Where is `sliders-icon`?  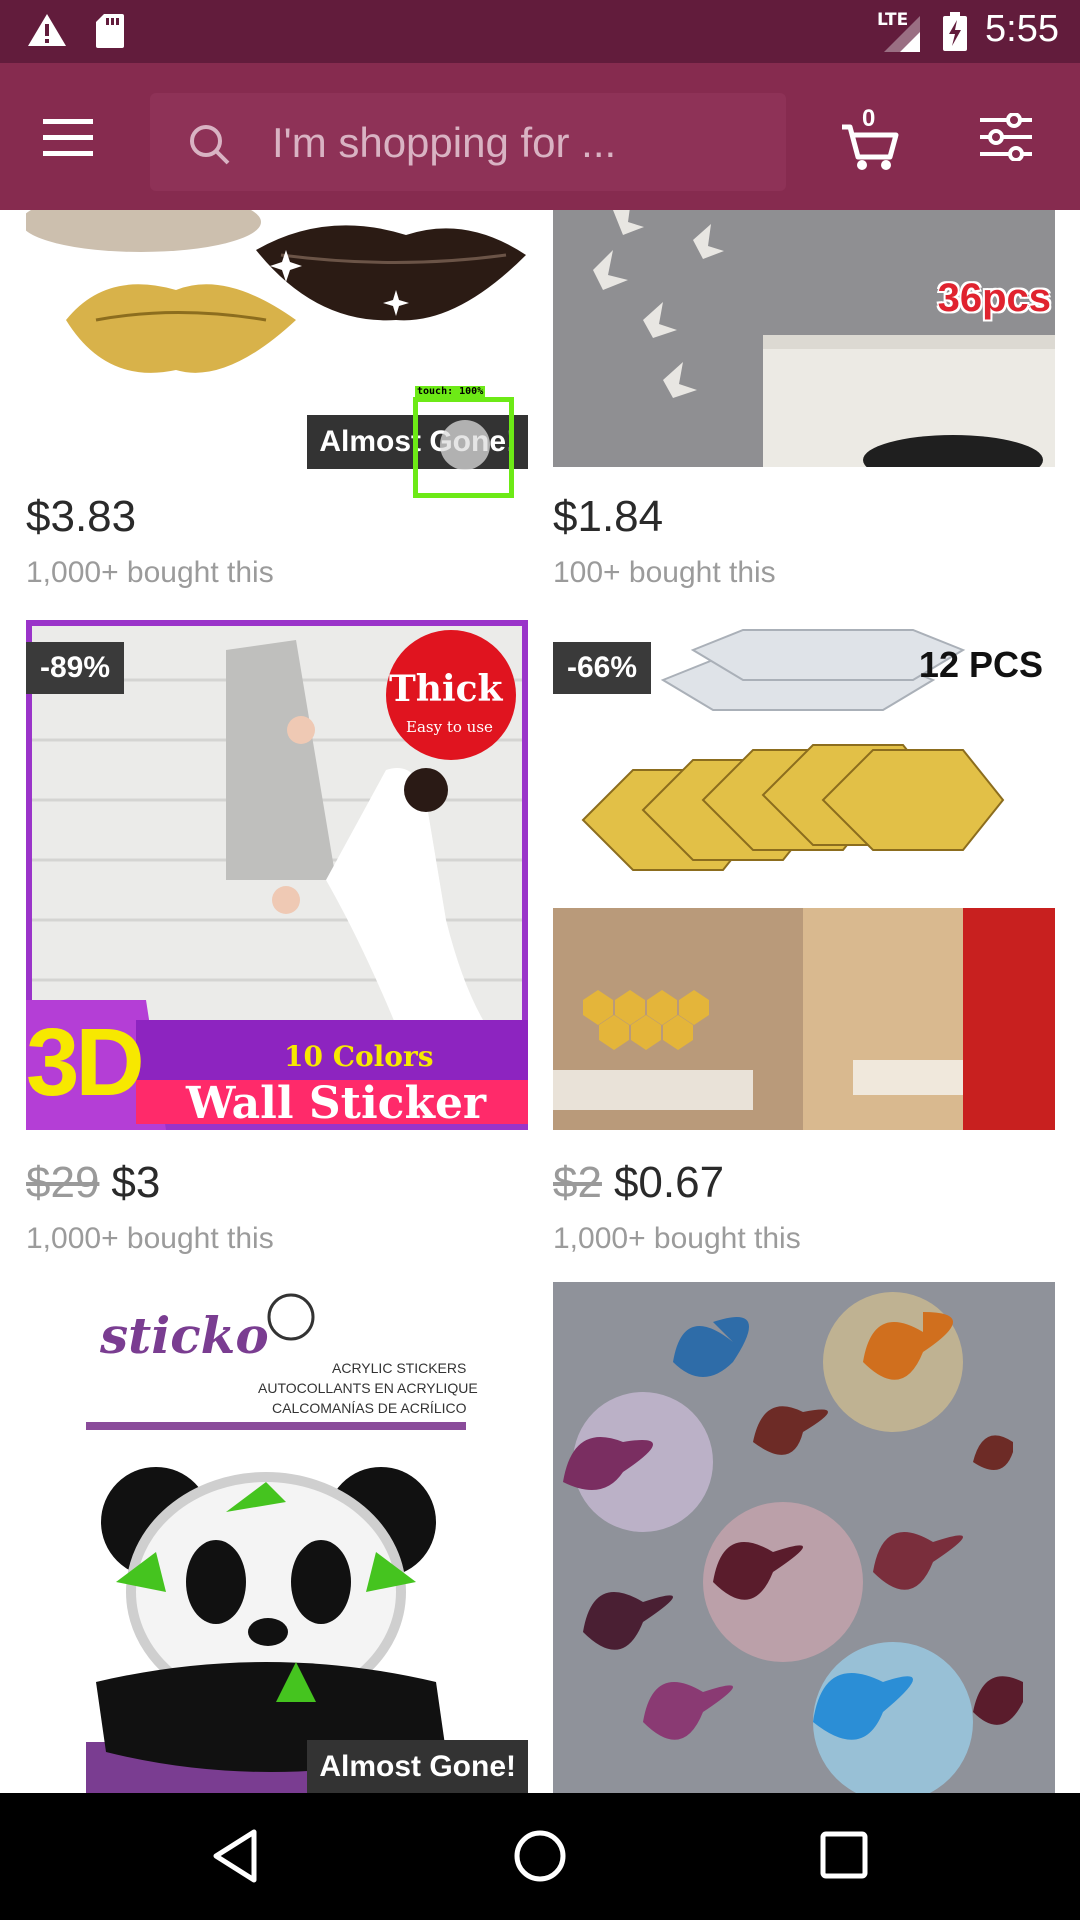
sliders-icon is located at coordinates (1006, 137).